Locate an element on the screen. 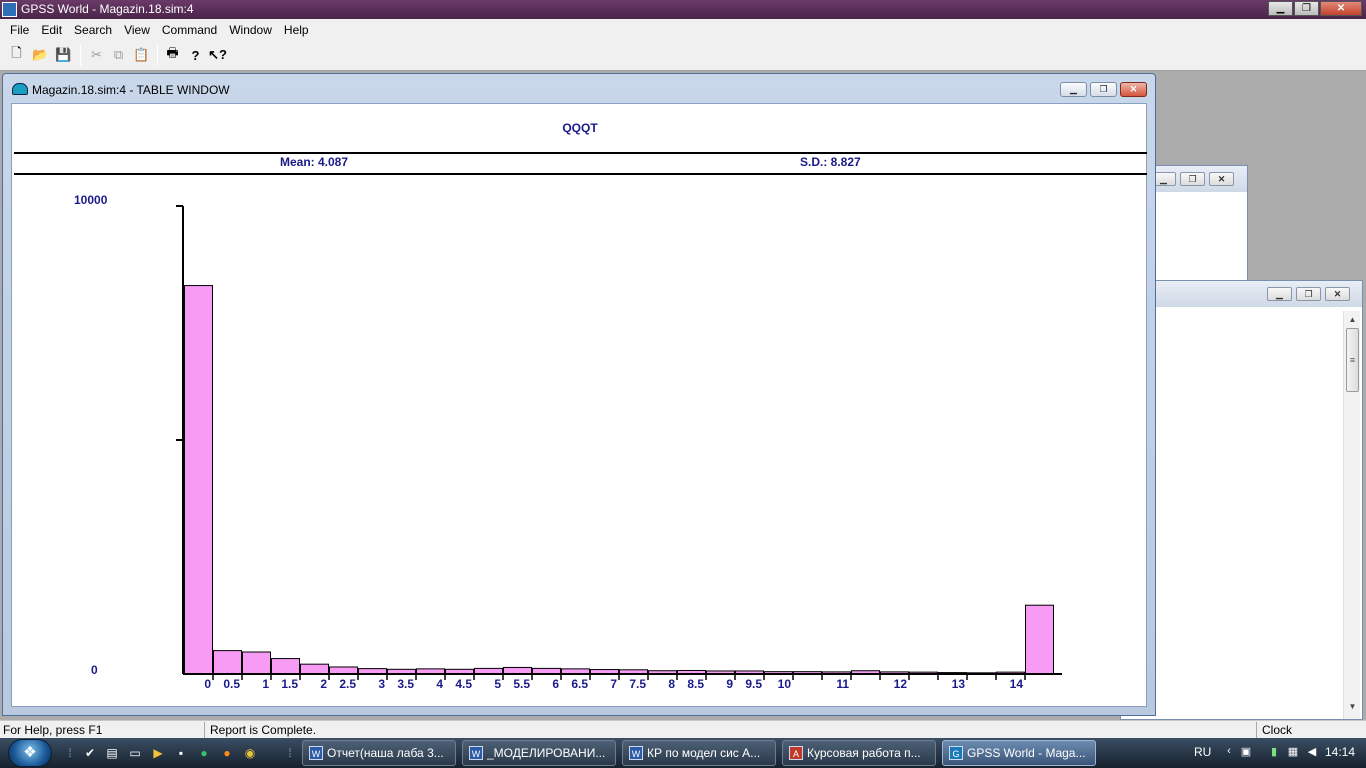 The image size is (1366, 768). x-tick-label: 9 is located at coordinates (729, 684).